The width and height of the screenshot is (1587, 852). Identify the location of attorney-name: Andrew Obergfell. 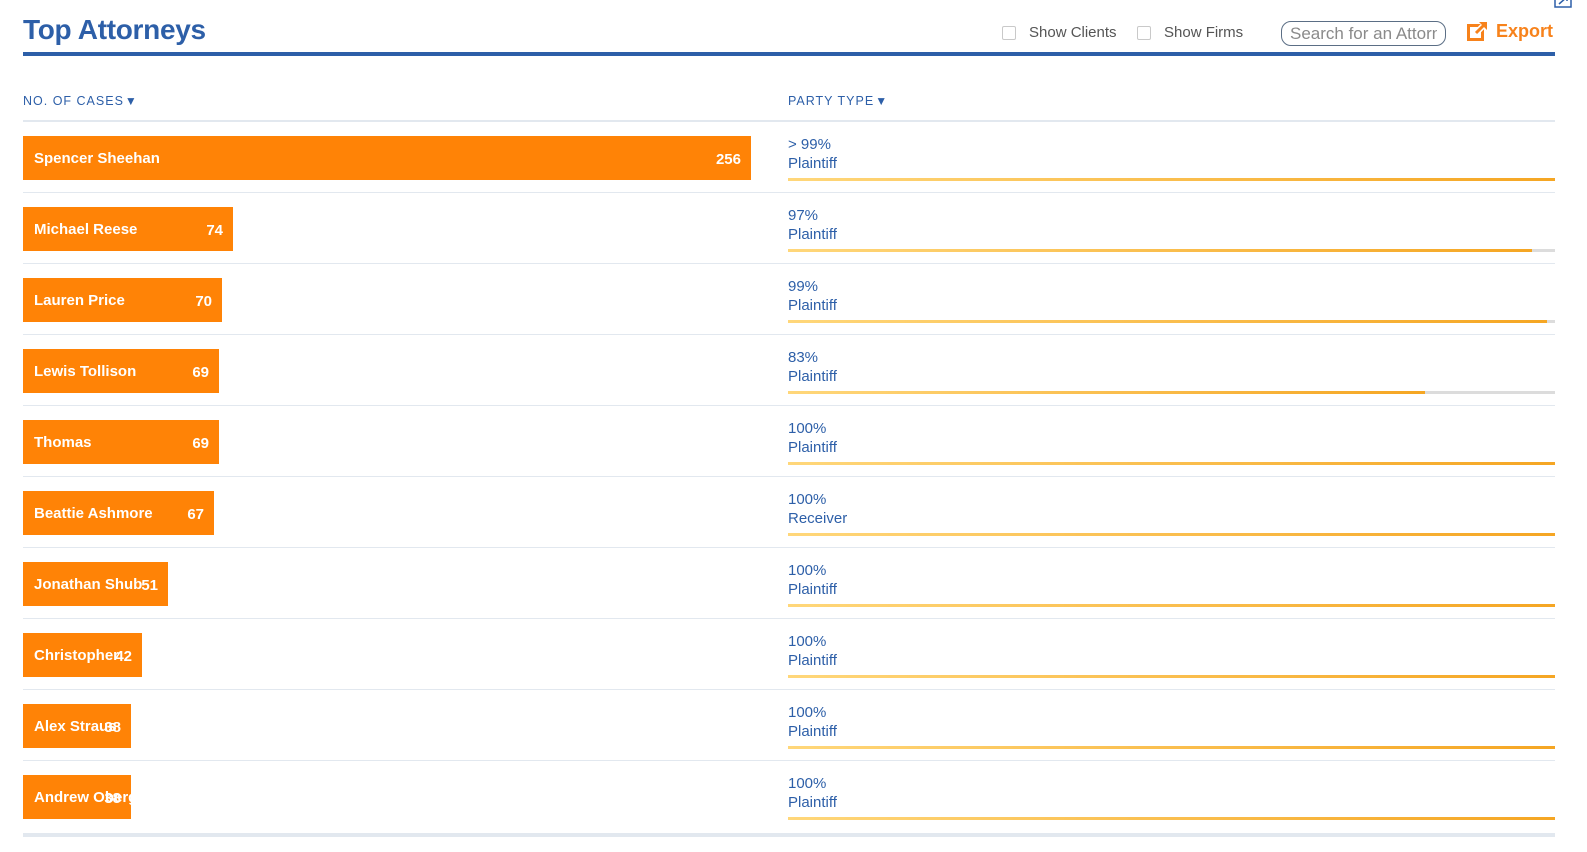
(96, 797).